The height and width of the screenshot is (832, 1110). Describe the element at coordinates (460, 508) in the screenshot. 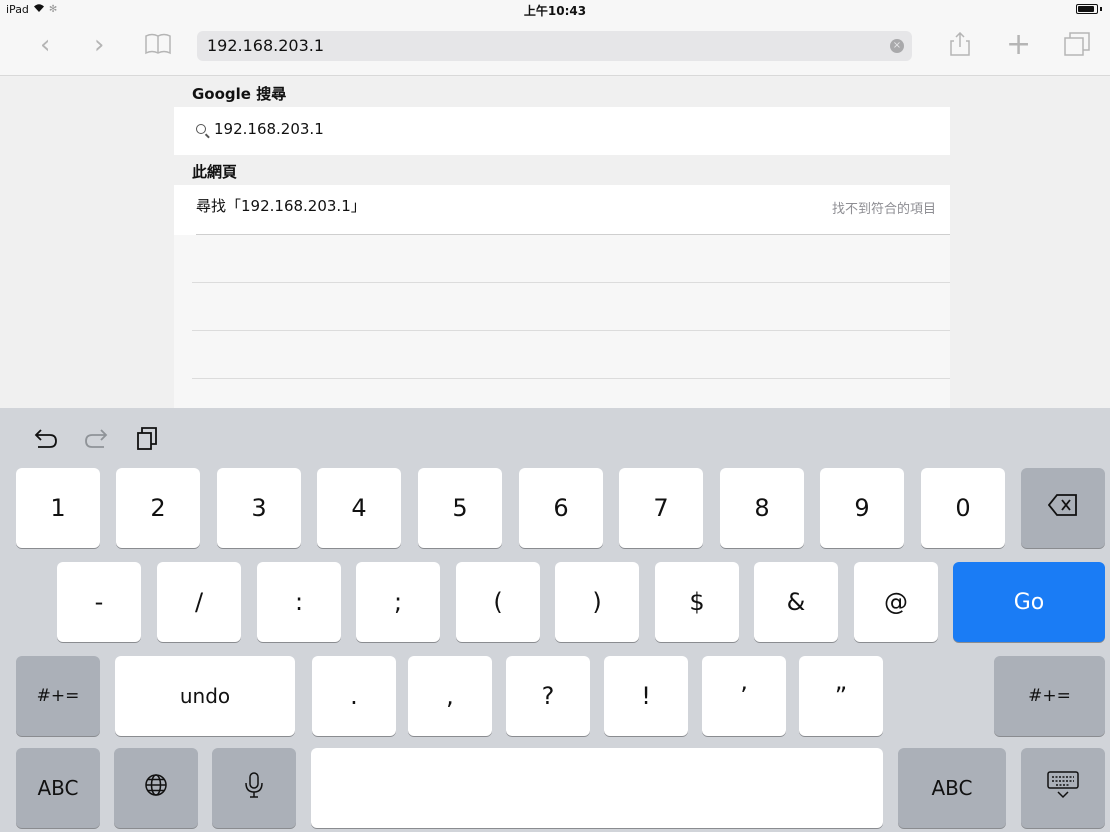

I see `key-5: 5` at that location.